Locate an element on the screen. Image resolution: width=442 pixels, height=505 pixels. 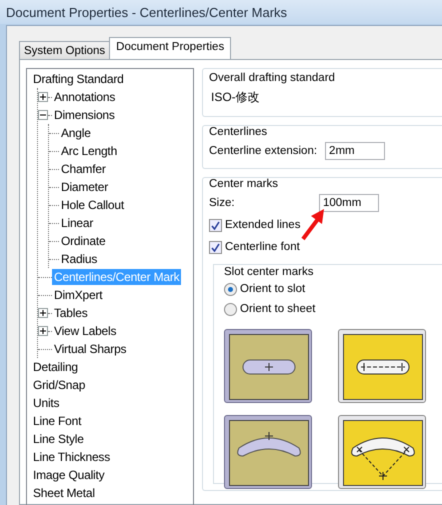
pointer-arrow is located at coordinates (312, 224).